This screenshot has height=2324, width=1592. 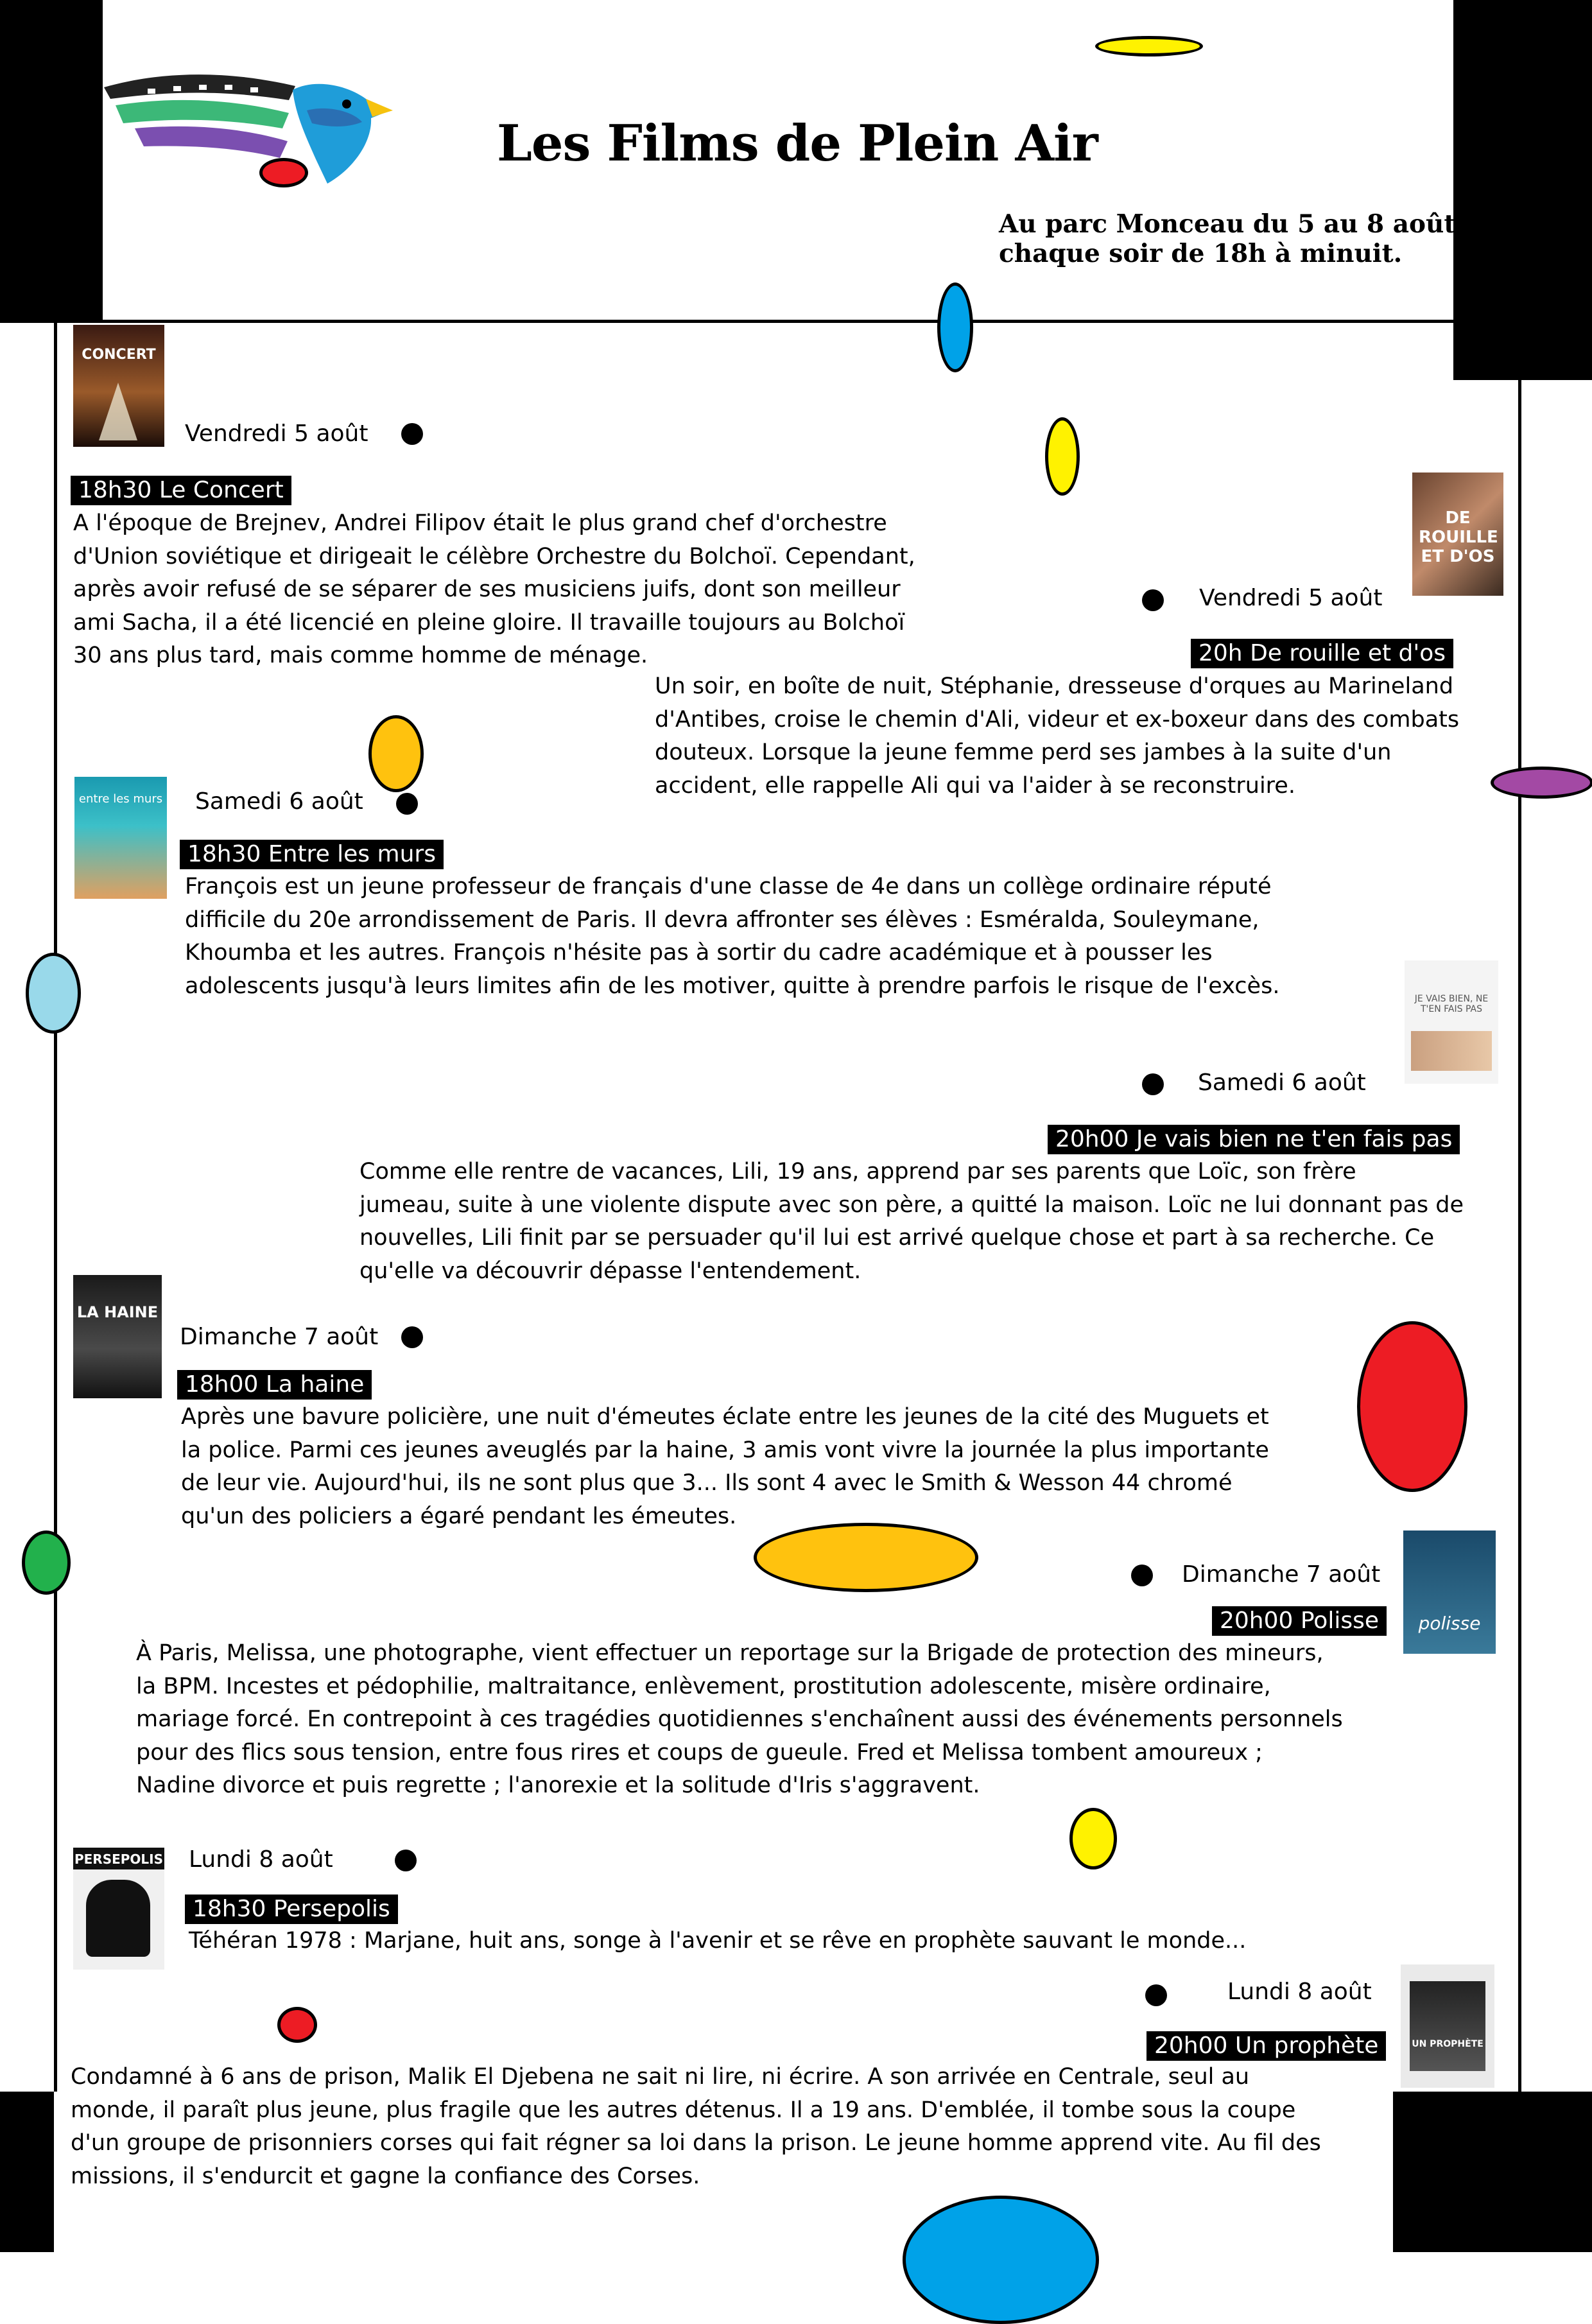 I want to click on page-title: Les Films de Plein Air, so click(x=797, y=143).